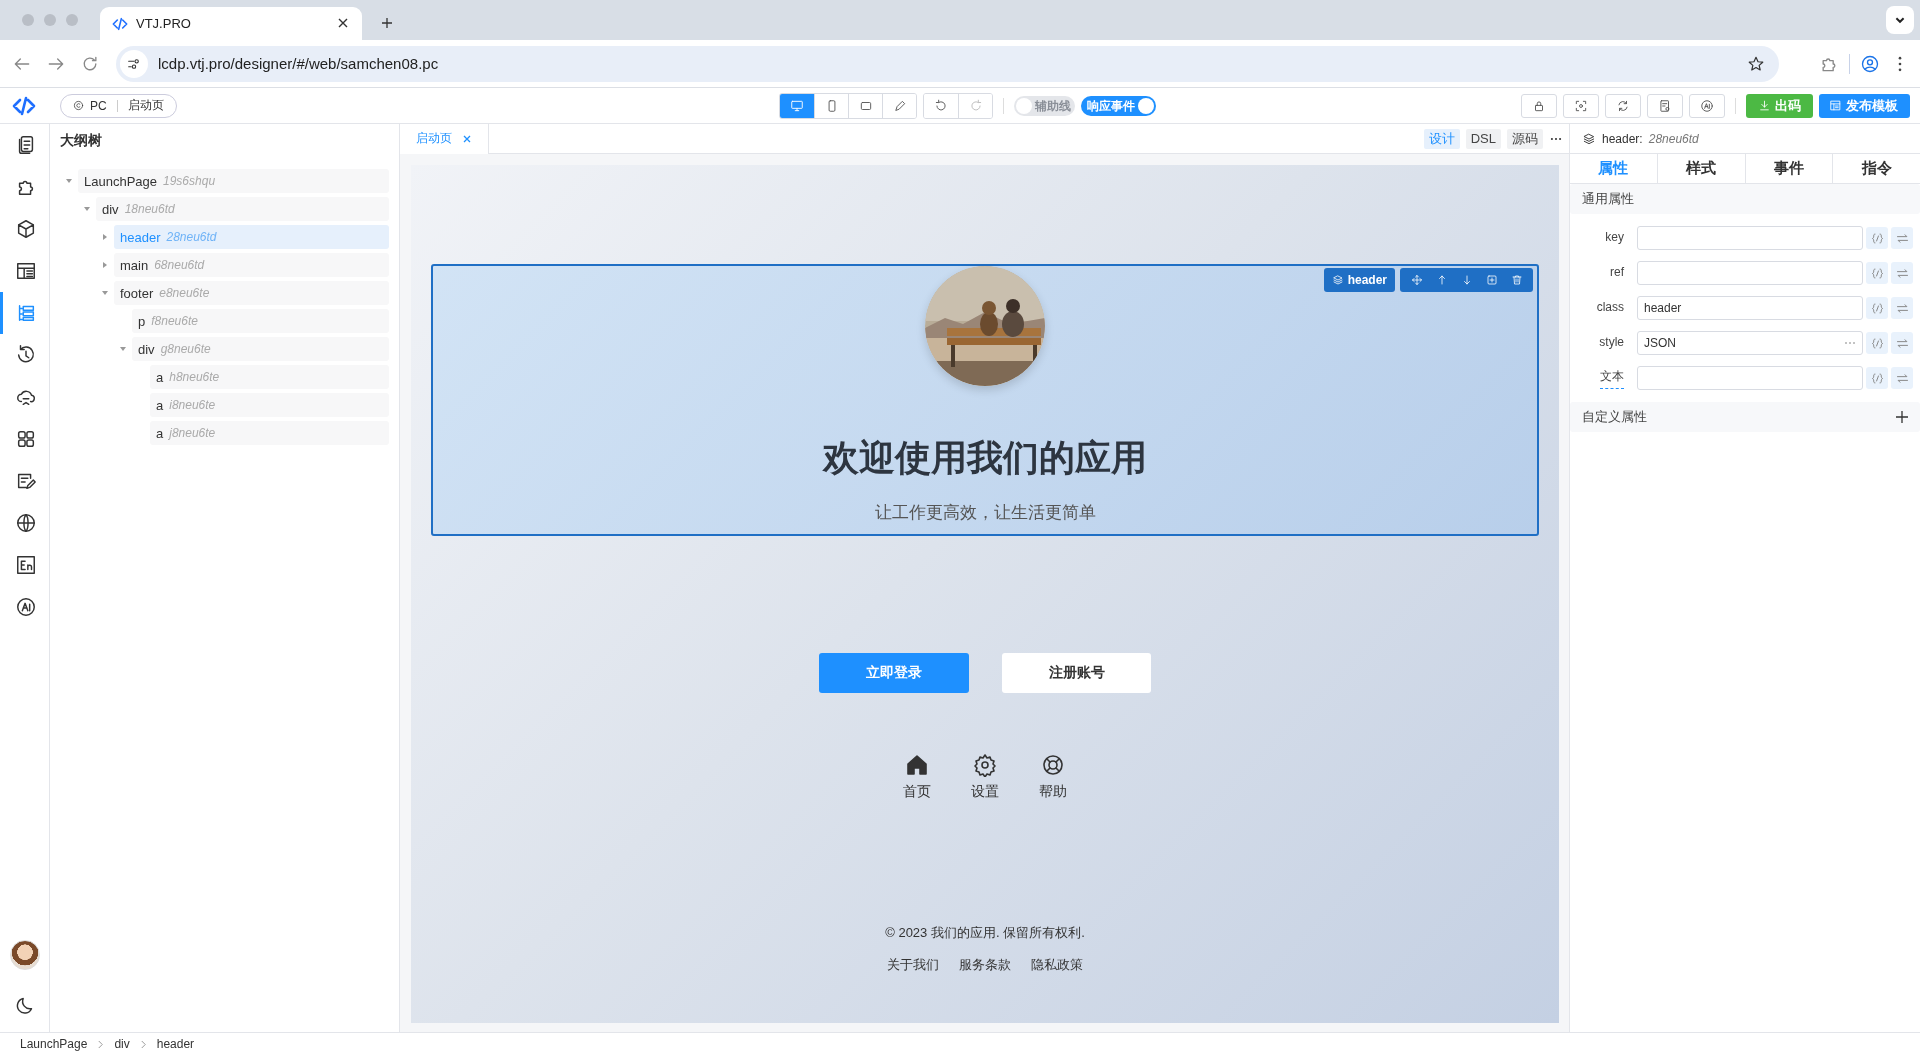  Describe the element at coordinates (1057, 965) in the screenshot. I see `footer-link: 隐私政策` at that location.